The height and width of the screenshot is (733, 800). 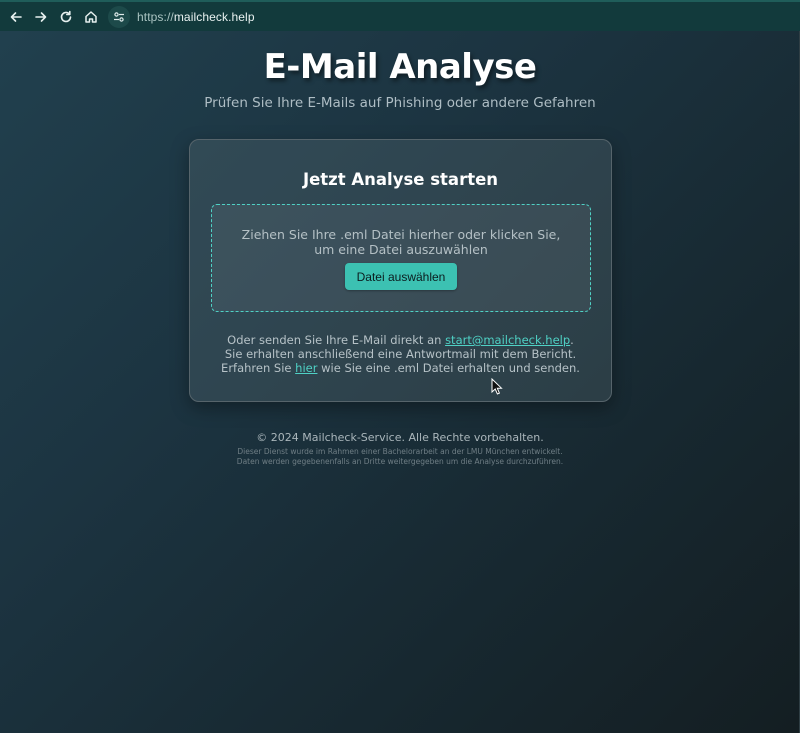 What do you see at coordinates (336, 340) in the screenshot?
I see `info-line-email-prefix: Oder senden Sie Ihre E-Mail direkt an` at bounding box center [336, 340].